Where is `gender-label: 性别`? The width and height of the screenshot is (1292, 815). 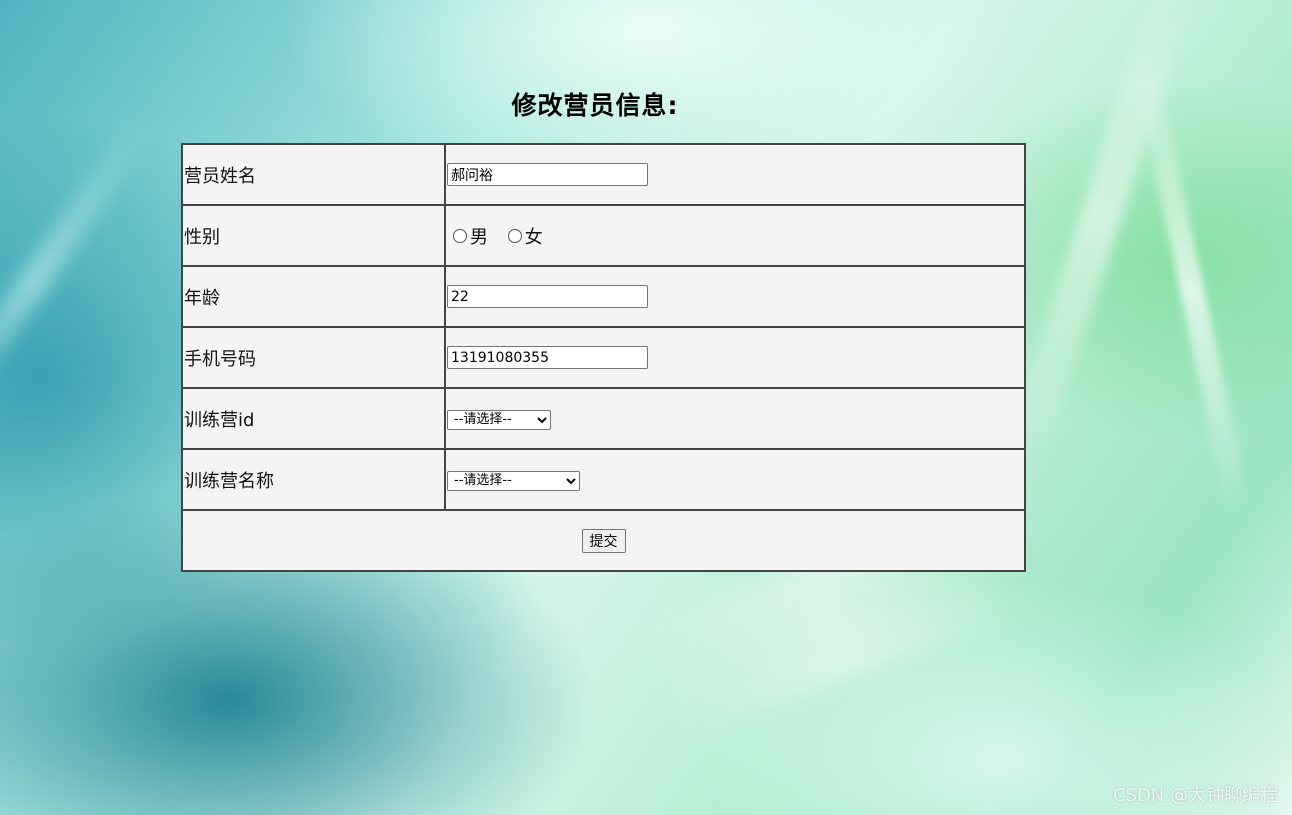 gender-label: 性别 is located at coordinates (313, 235).